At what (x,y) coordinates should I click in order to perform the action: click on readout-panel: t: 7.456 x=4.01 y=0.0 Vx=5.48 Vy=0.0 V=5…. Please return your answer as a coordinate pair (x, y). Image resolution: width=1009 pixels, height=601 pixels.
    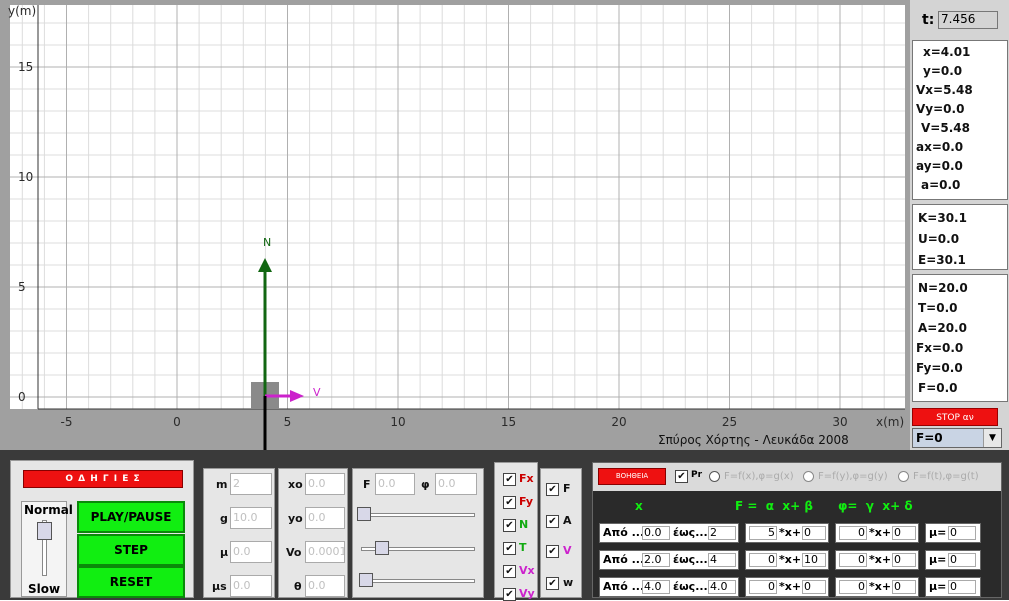
    Looking at the image, I should click on (959, 225).